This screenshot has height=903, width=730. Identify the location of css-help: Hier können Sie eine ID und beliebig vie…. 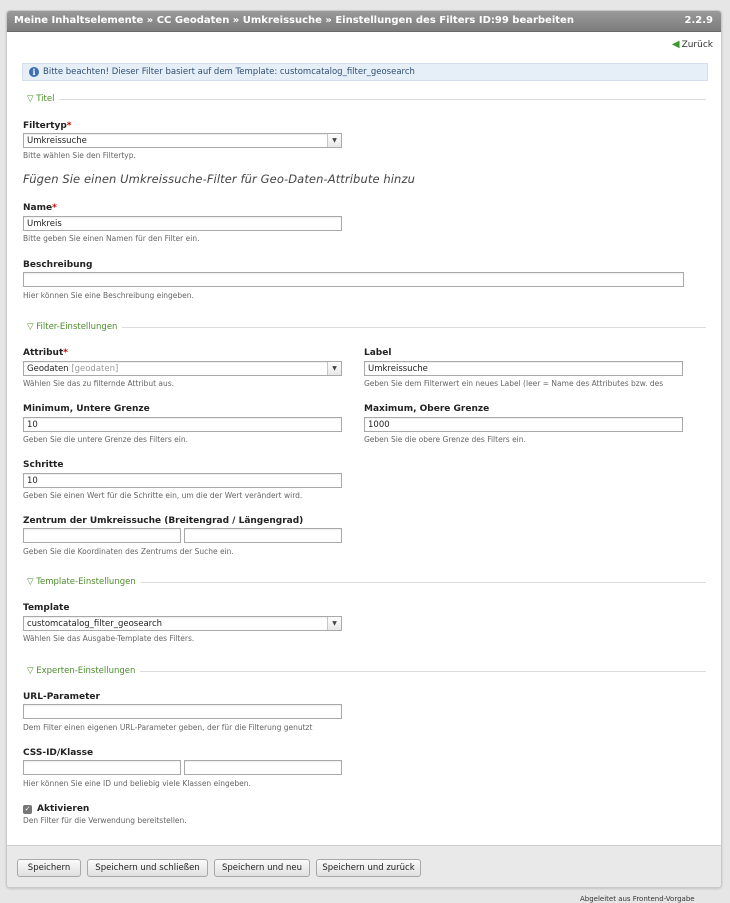
(137, 783).